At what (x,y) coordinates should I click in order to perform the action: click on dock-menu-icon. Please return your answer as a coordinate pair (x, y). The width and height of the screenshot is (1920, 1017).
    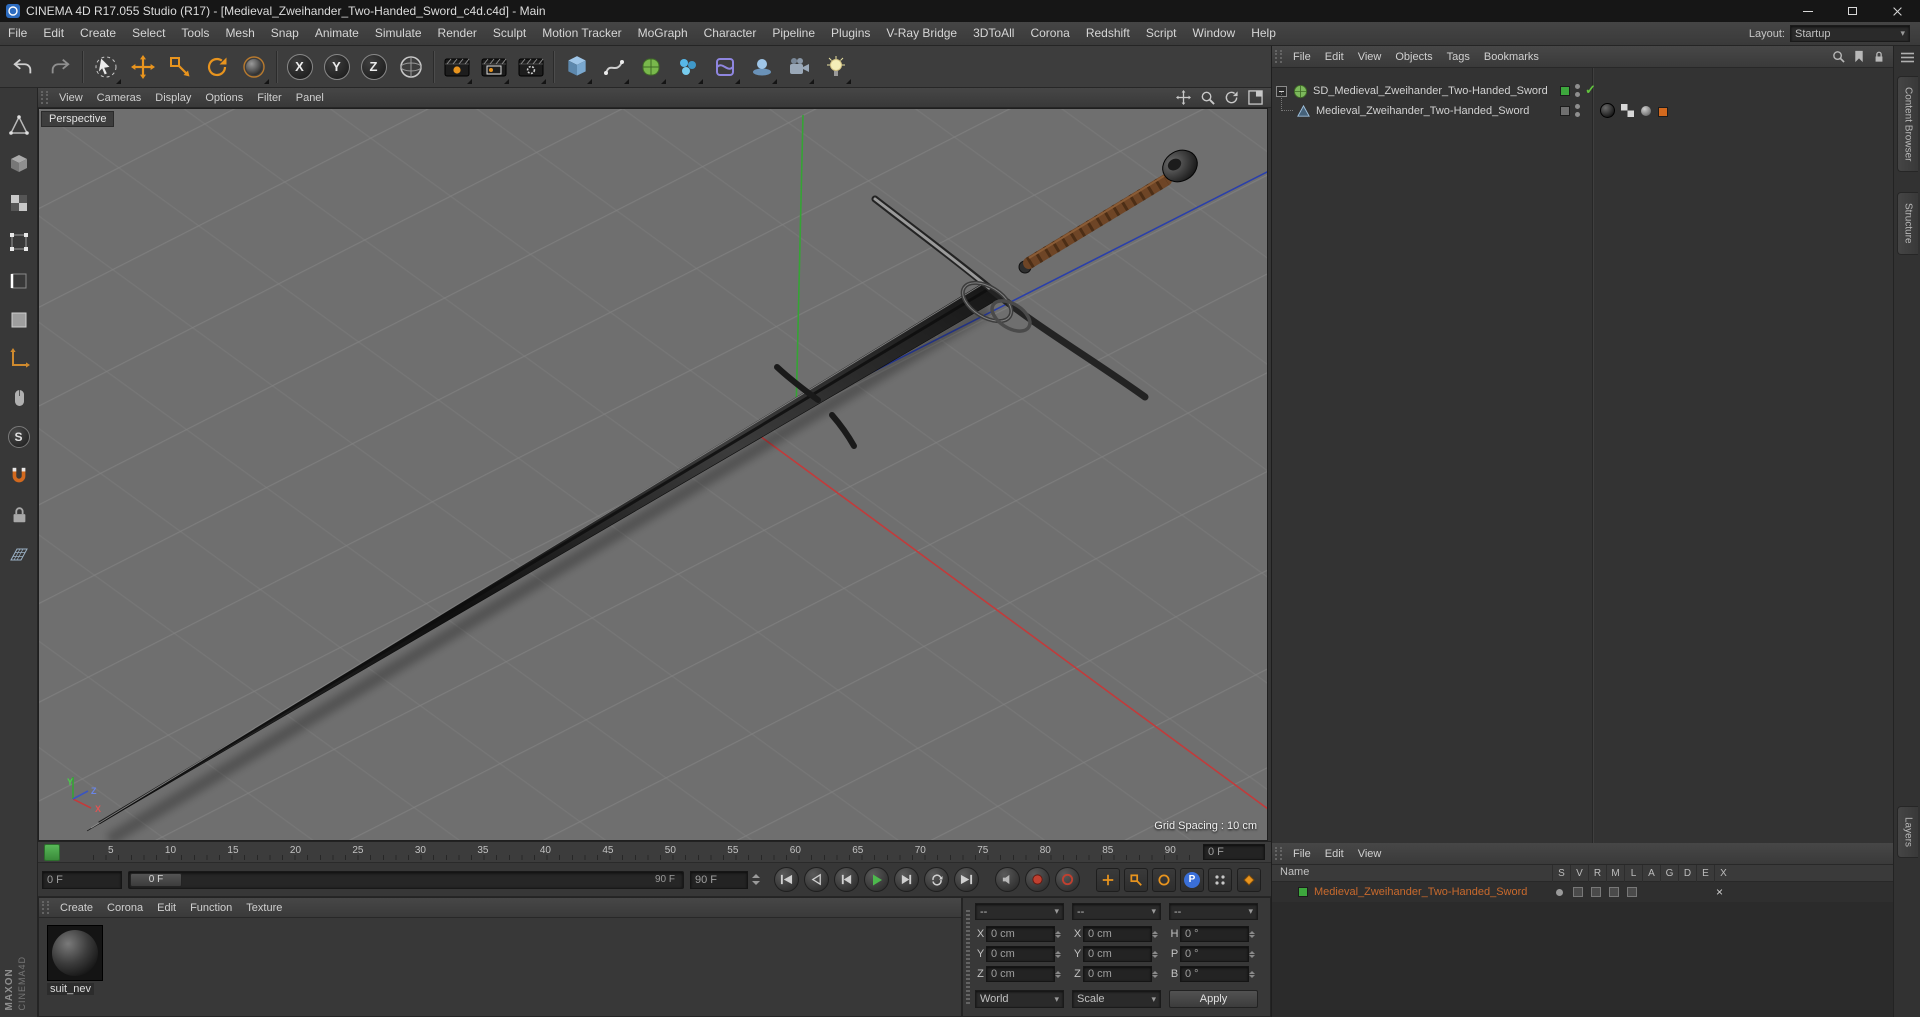
    Looking at the image, I should click on (1907, 57).